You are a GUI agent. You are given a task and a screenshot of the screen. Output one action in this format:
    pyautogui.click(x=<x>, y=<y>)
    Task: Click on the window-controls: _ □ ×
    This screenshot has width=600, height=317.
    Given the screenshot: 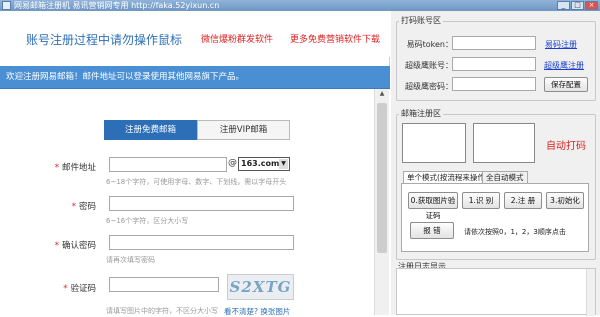 What is the action you would take?
    pyautogui.click(x=577, y=5)
    